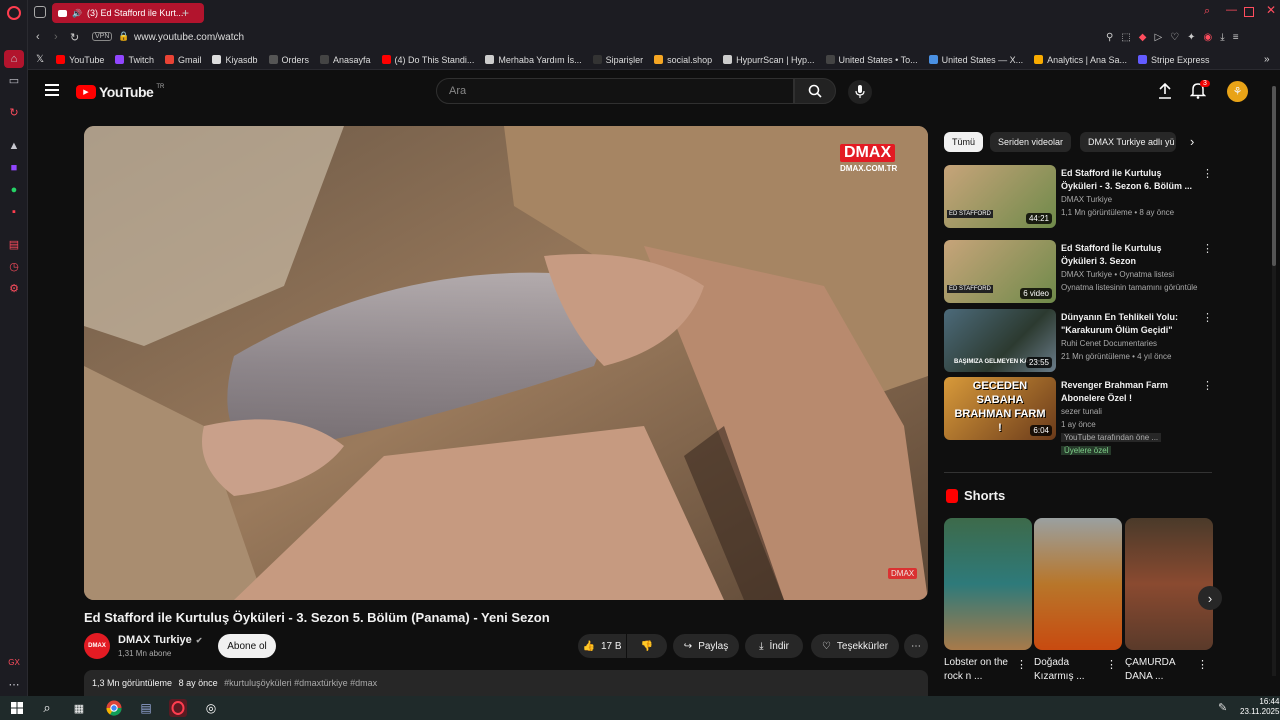 Image resolution: width=1280 pixels, height=720 pixels. Describe the element at coordinates (1158, 37) in the screenshot. I see `play-icon: ▷` at that location.